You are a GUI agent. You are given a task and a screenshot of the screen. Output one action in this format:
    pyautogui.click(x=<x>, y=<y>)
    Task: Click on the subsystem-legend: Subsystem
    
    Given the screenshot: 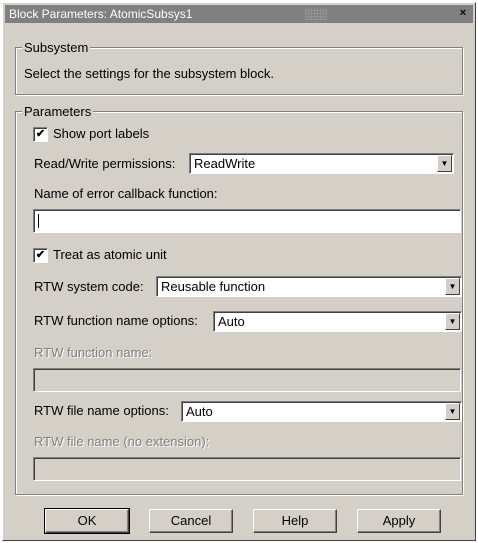 What is the action you would take?
    pyautogui.click(x=56, y=47)
    